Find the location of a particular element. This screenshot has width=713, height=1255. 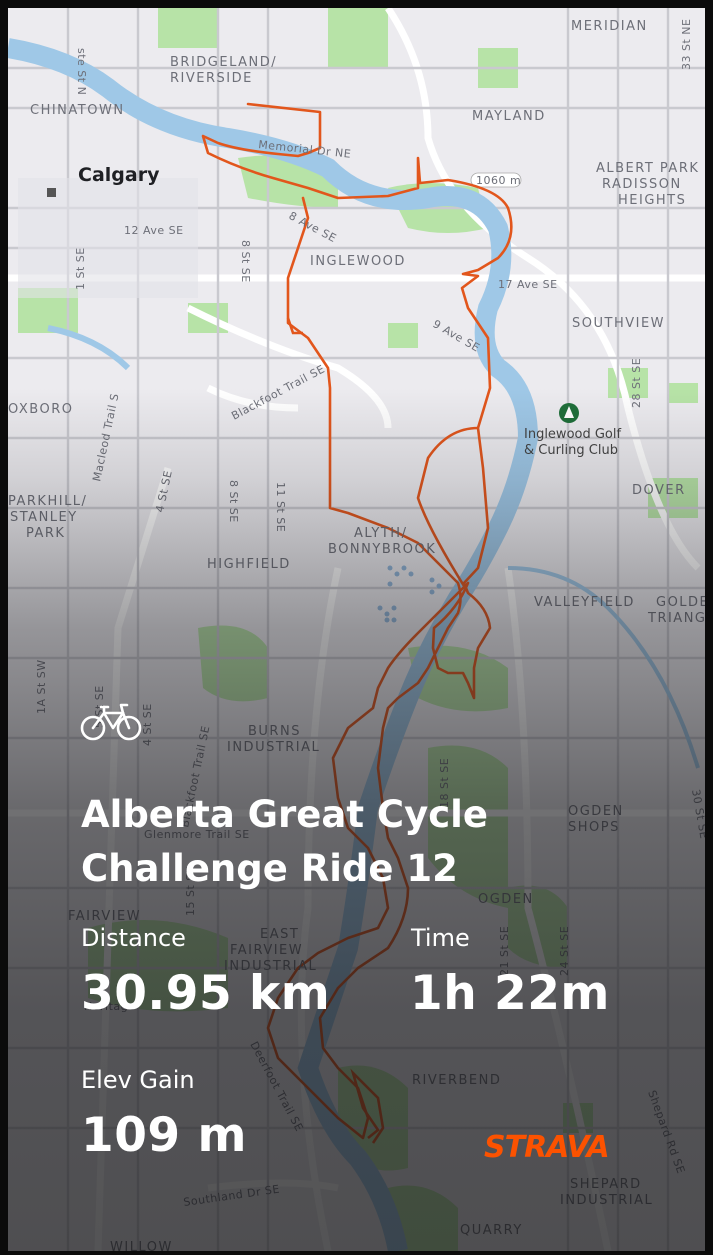

elevation-gain-label: Elev Gain is located at coordinates (138, 1080).